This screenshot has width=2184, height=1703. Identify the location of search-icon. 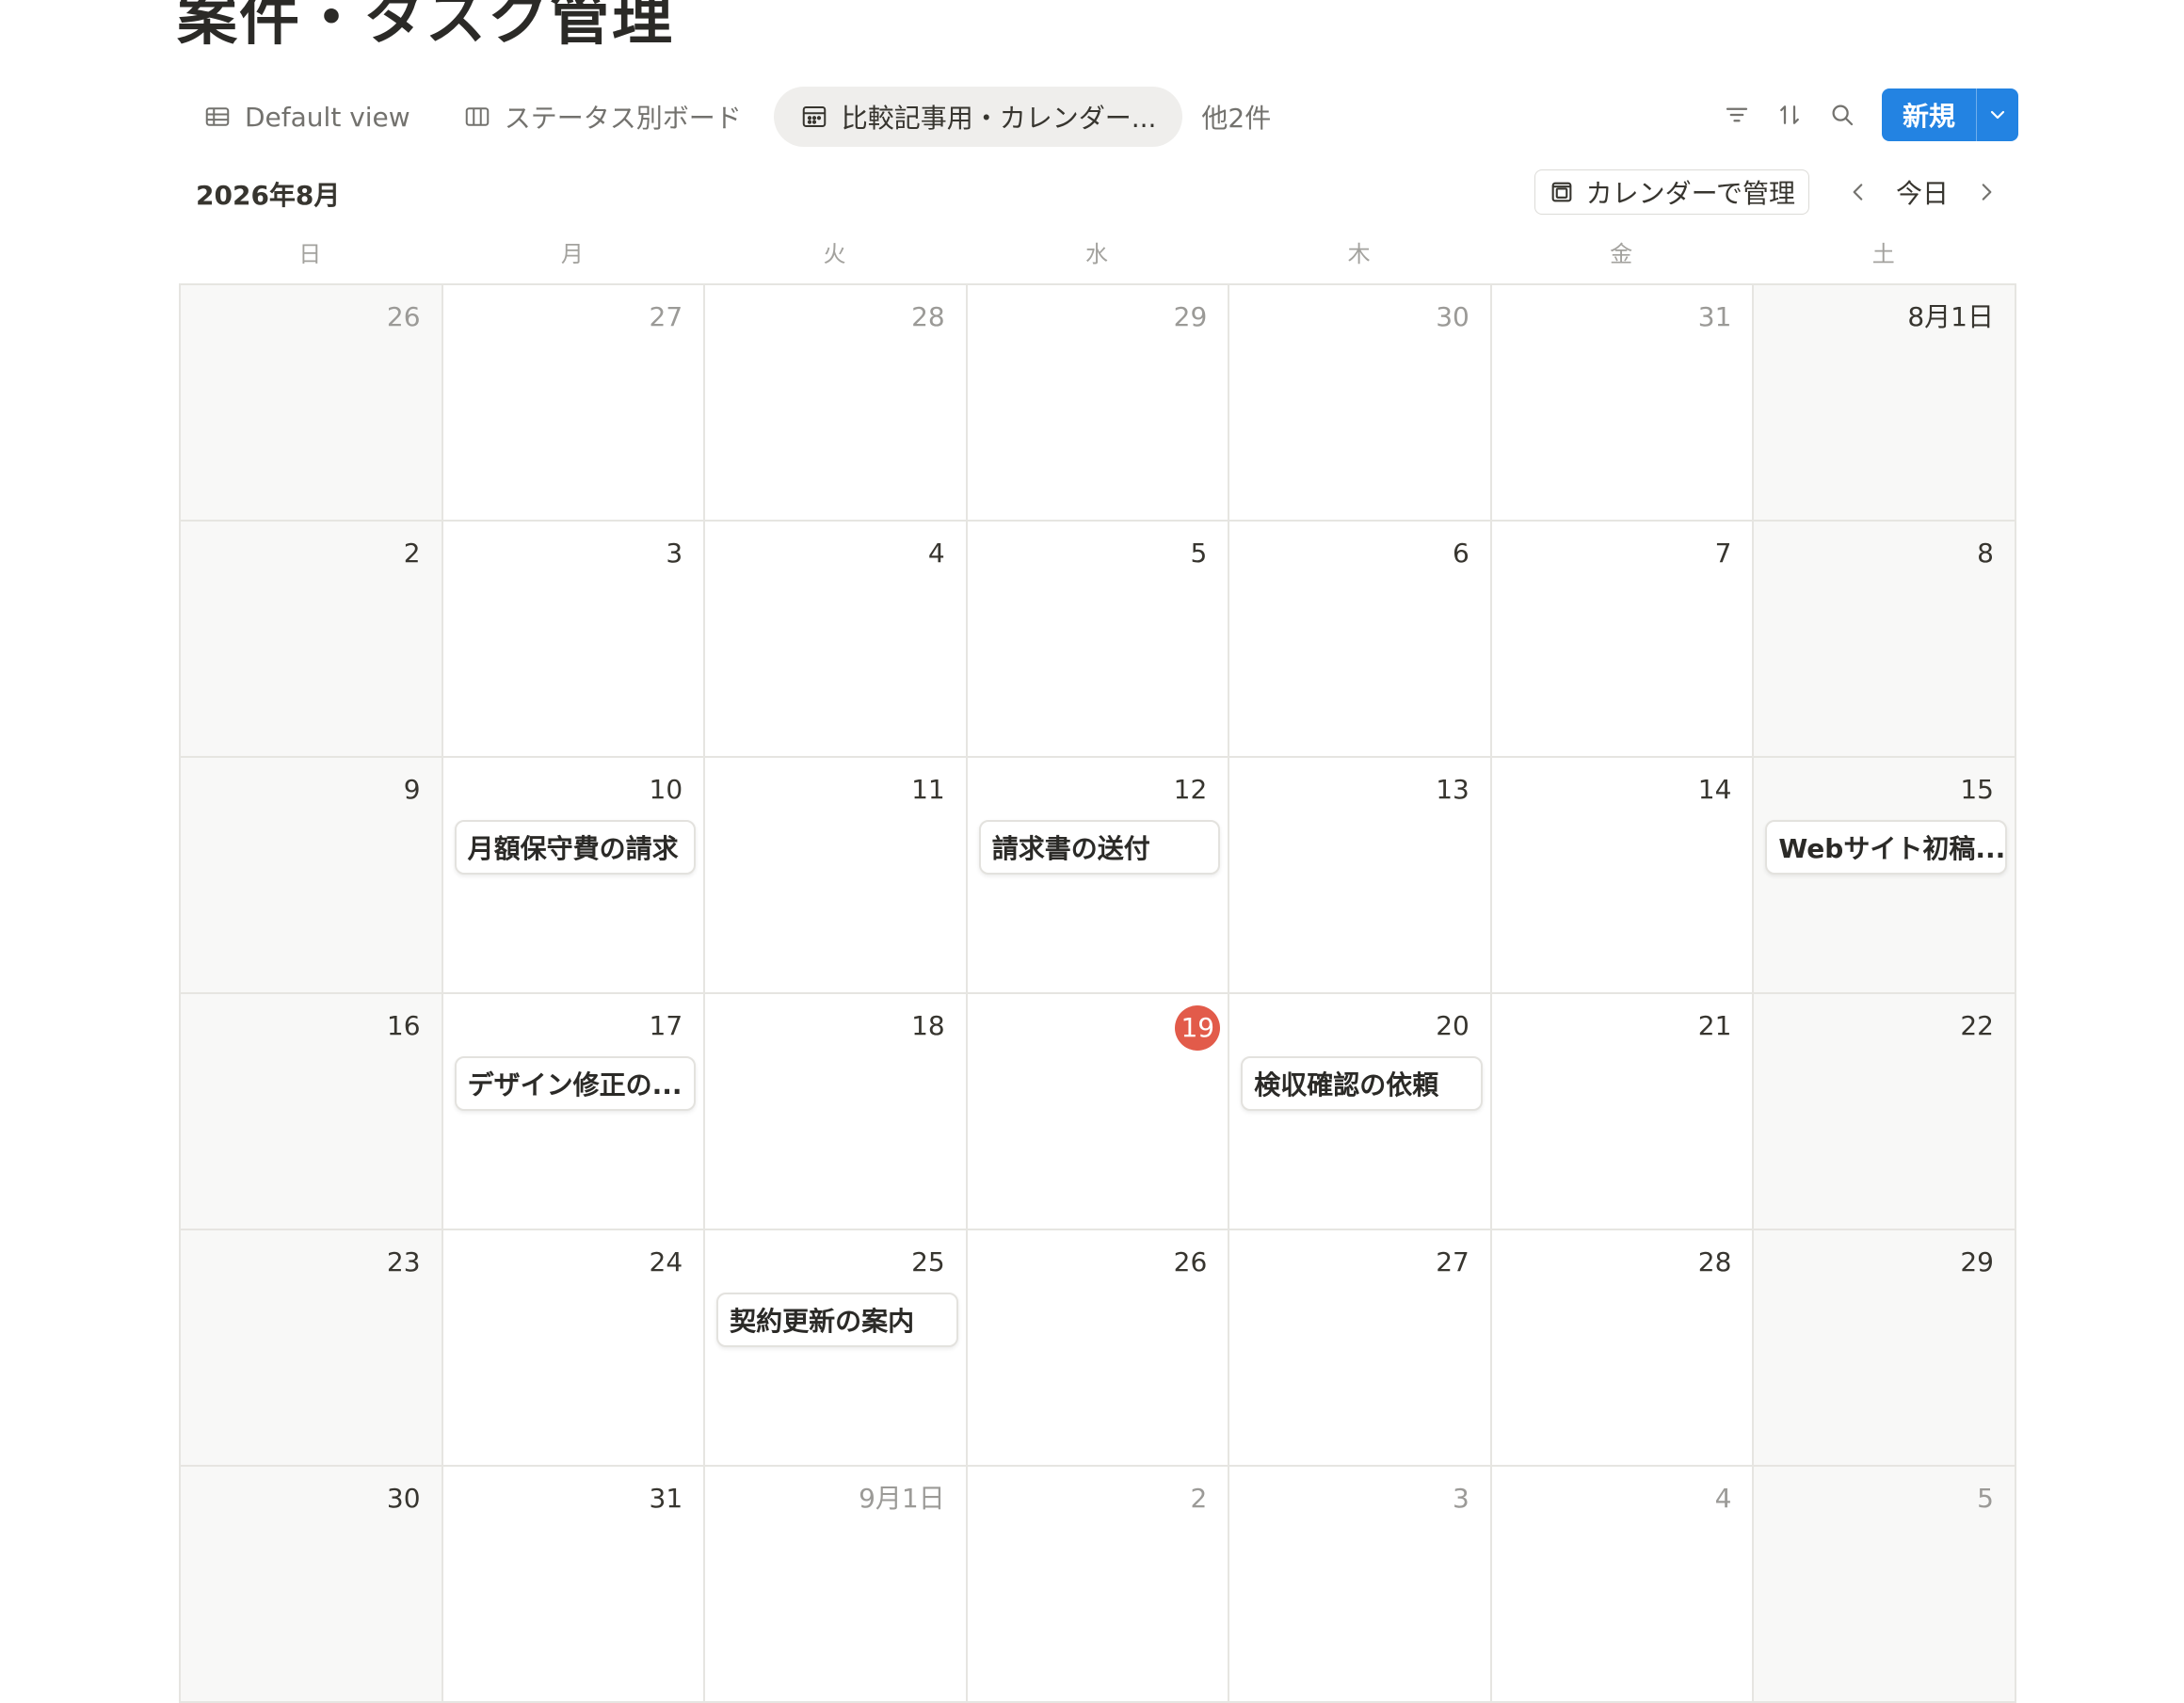
(1843, 115).